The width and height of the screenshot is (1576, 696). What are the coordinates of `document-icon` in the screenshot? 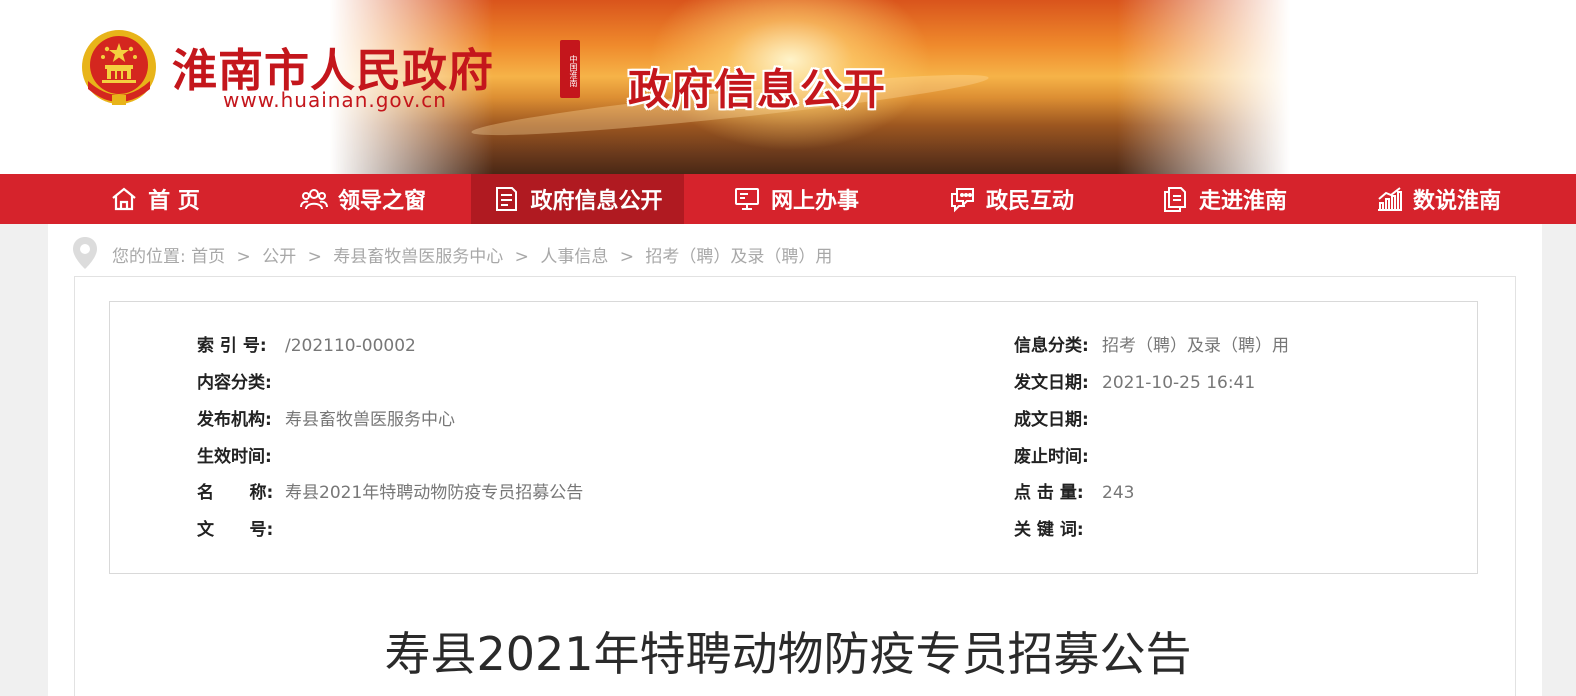 It's located at (507, 199).